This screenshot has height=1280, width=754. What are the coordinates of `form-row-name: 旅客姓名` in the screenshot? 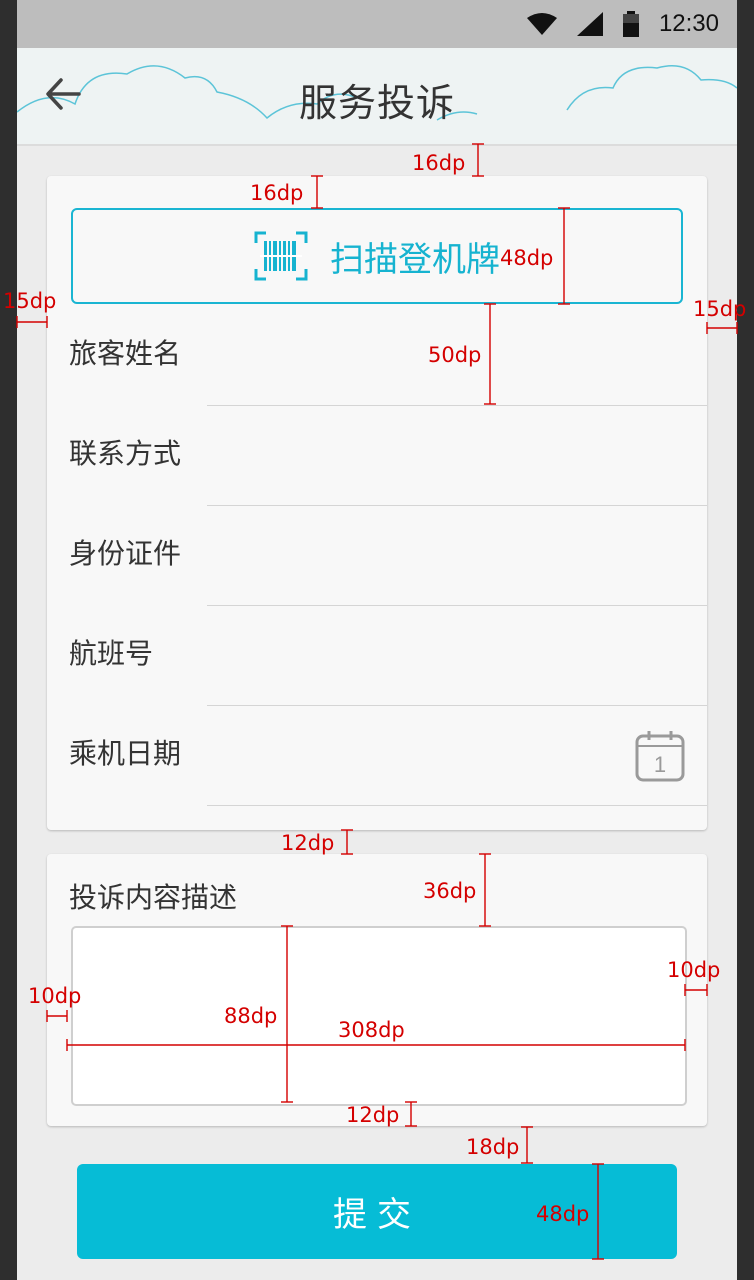 It's located at (377, 355).